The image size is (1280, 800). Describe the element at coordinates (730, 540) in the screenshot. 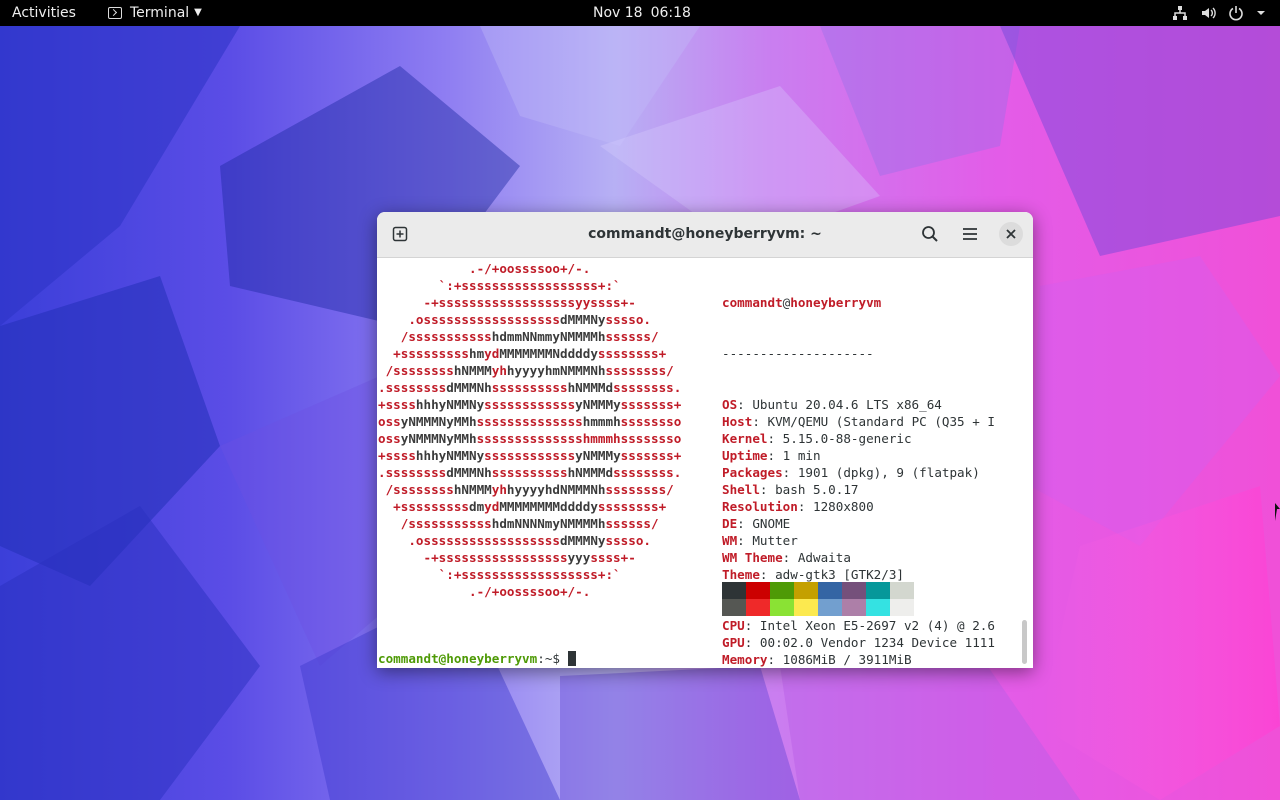

I see `info-key: WM` at that location.